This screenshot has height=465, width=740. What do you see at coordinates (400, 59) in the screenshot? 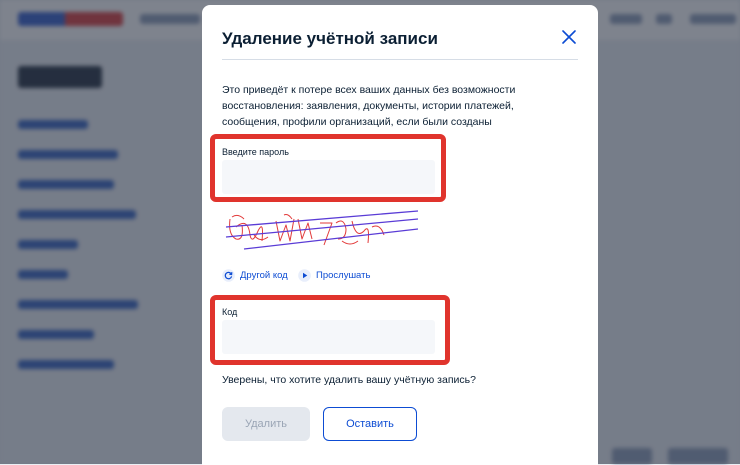
I see `title-divider` at bounding box center [400, 59].